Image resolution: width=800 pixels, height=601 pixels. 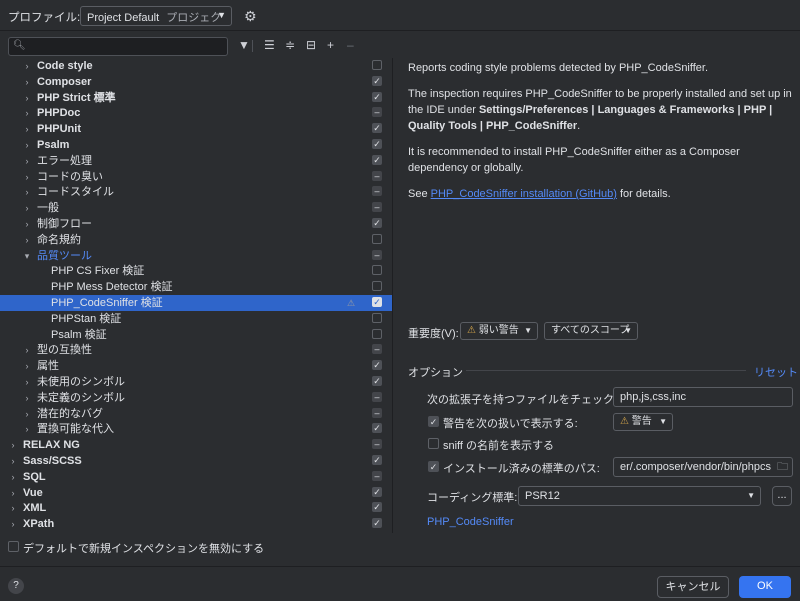 What do you see at coordinates (433, 443) in the screenshot?
I see `sniff-name-checkbox` at bounding box center [433, 443].